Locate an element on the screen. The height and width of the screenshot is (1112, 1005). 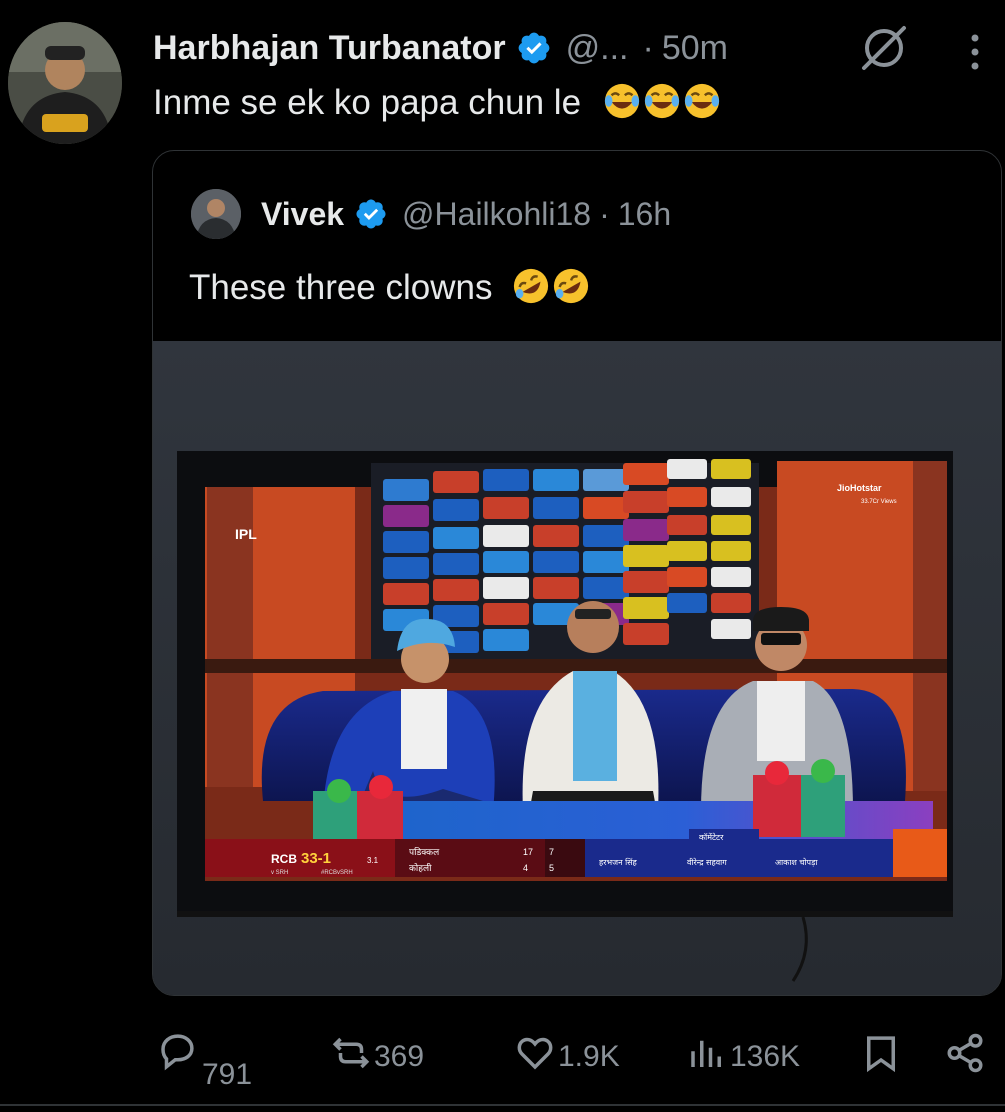
views-button: 136K is located at coordinates (743, 1057).